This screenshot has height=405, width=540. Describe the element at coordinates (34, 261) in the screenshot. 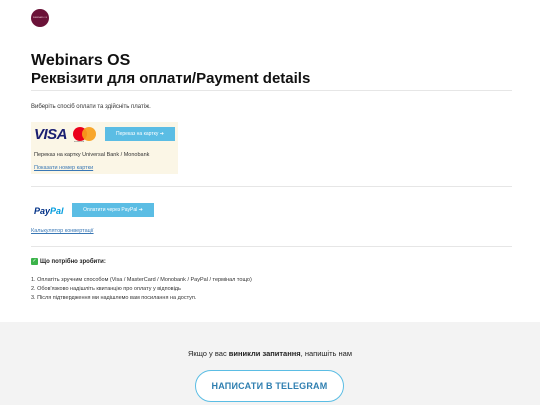

I see `check-icon: ✓` at that location.